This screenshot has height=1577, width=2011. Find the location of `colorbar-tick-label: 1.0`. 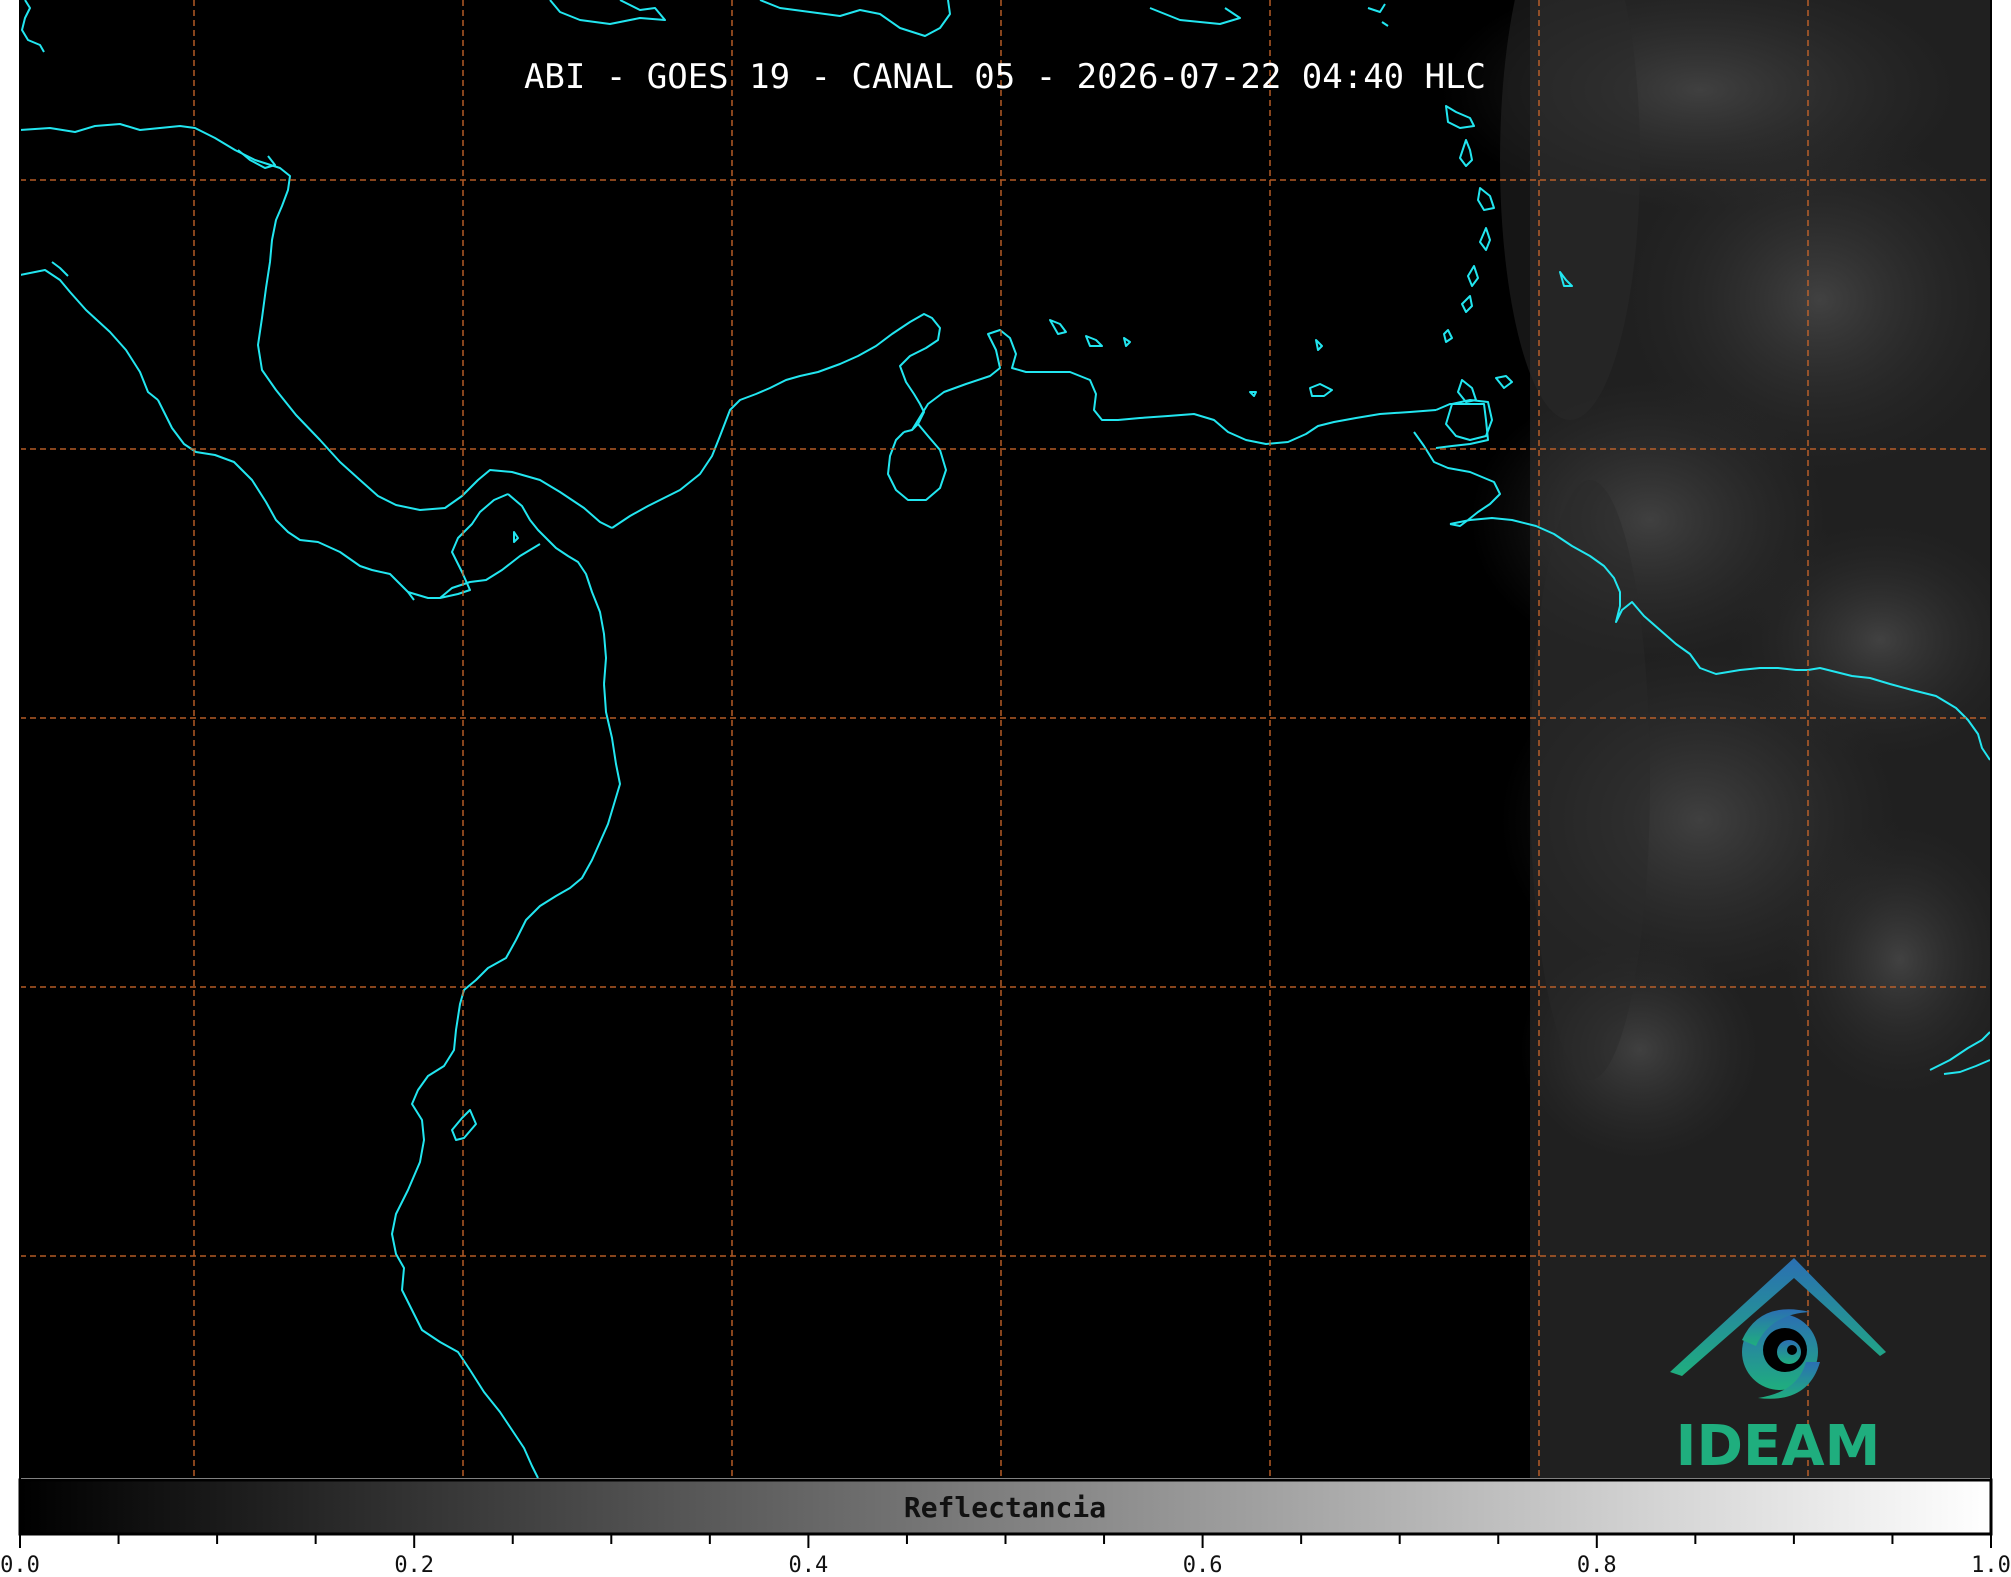

colorbar-tick-label: 1.0 is located at coordinates (1991, 1565).